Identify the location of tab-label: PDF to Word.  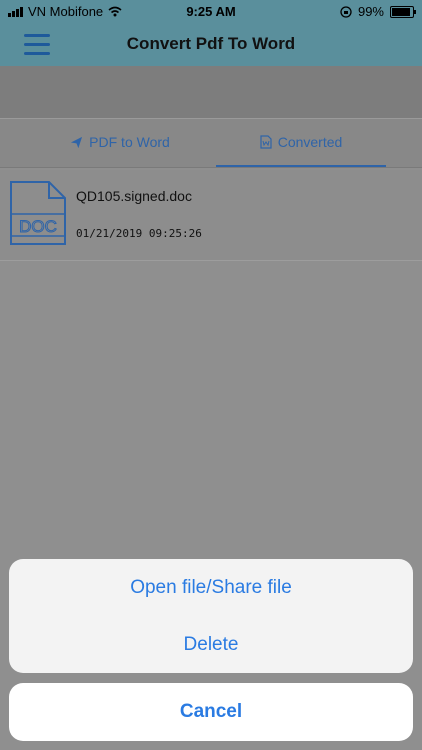
(129, 142).